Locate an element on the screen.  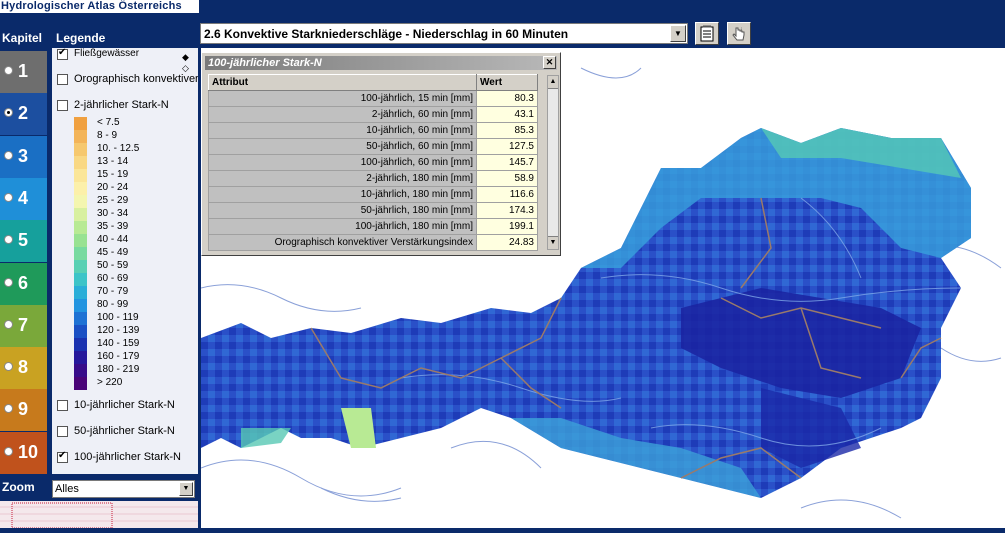
chapter-button-4: 4 is located at coordinates (23, 198).